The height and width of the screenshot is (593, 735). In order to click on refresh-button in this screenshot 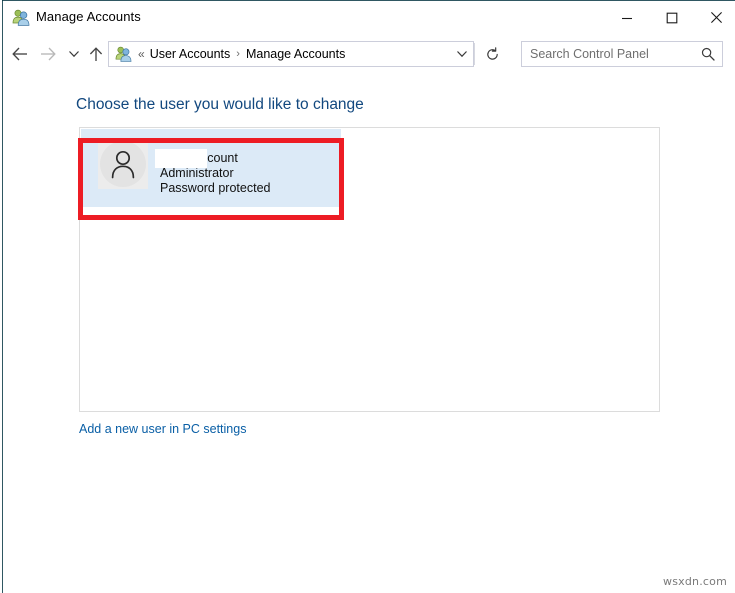, I will do `click(492, 54)`.